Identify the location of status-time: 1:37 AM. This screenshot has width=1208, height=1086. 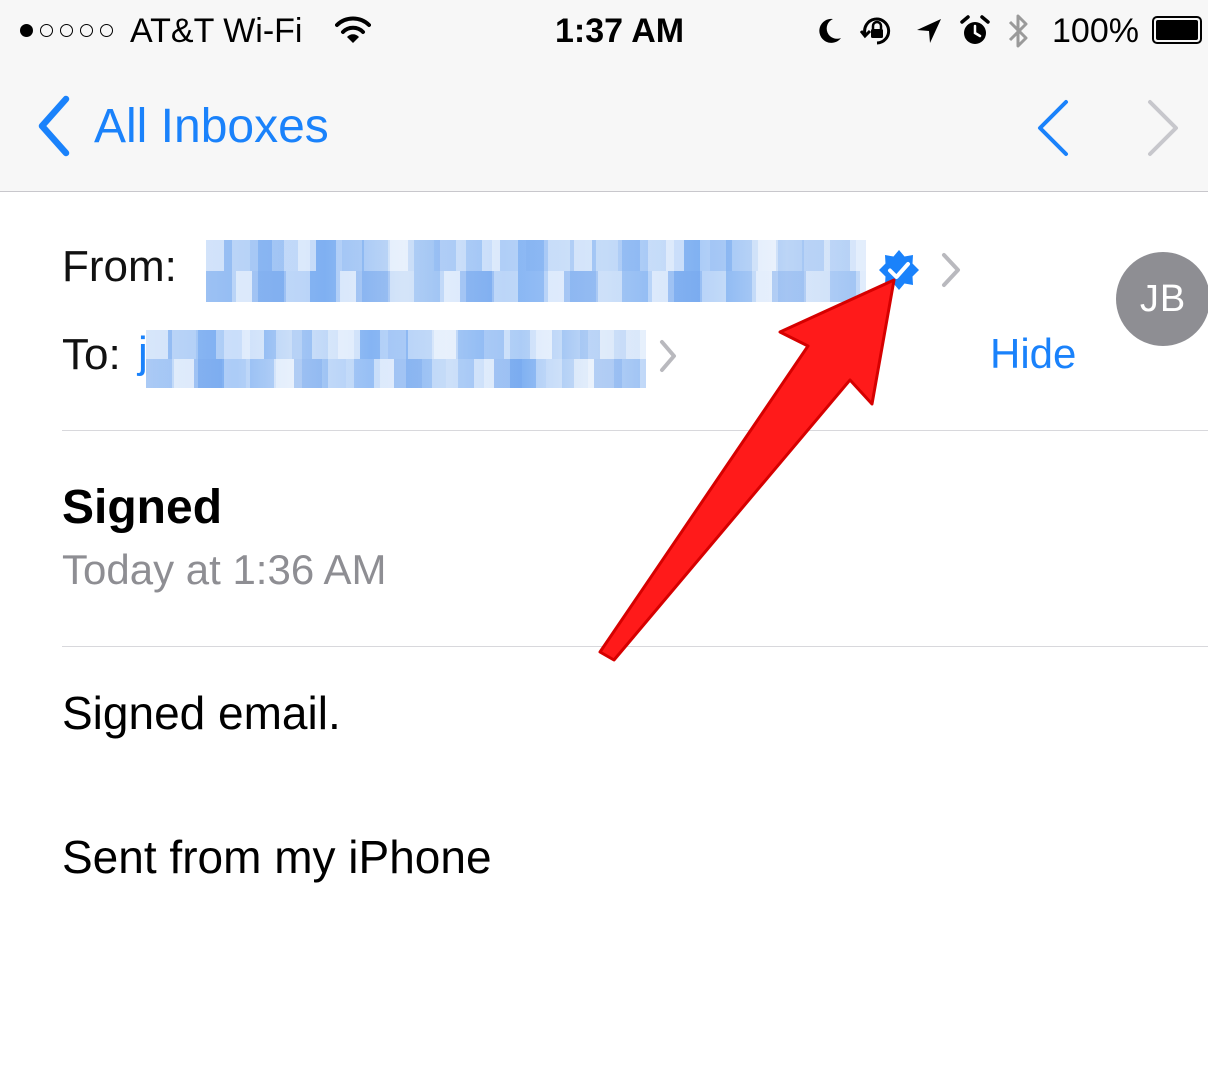
(620, 31).